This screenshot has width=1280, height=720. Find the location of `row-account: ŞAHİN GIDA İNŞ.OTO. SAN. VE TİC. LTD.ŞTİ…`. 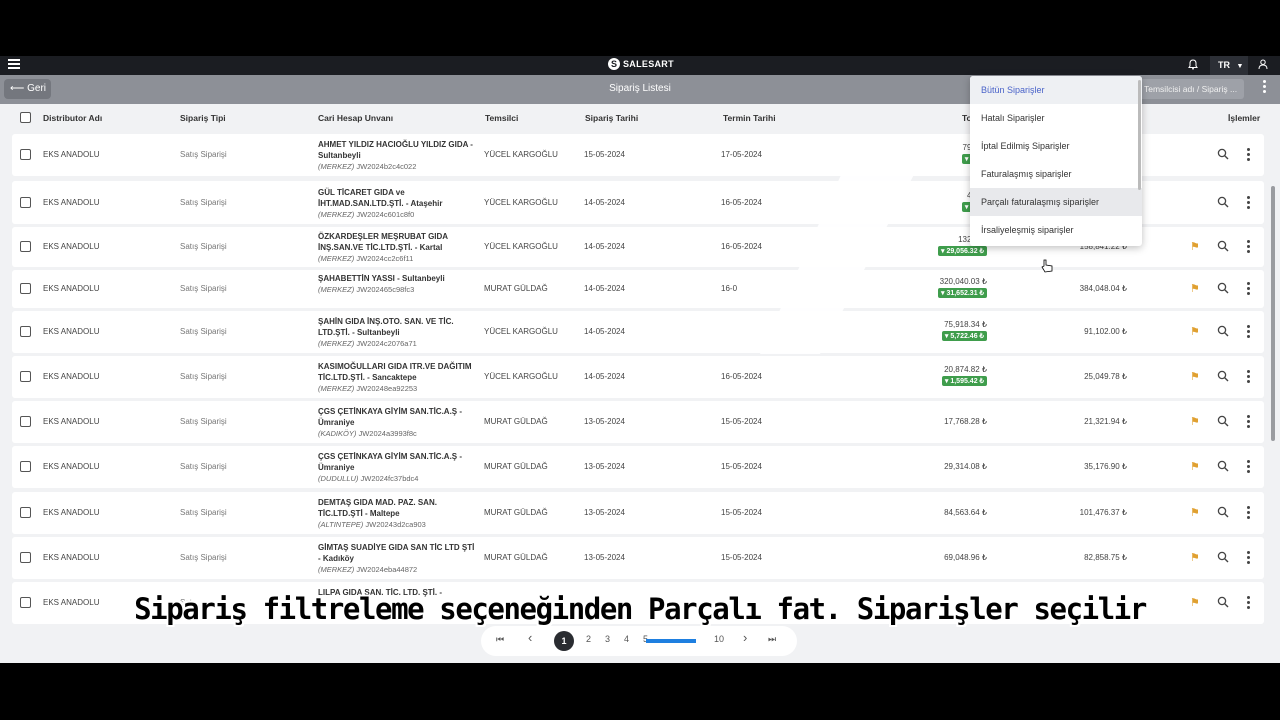

row-account: ŞAHİN GIDA İNŞ.OTO. SAN. VE TİC. LTD.ŞTİ… is located at coordinates (398, 332).